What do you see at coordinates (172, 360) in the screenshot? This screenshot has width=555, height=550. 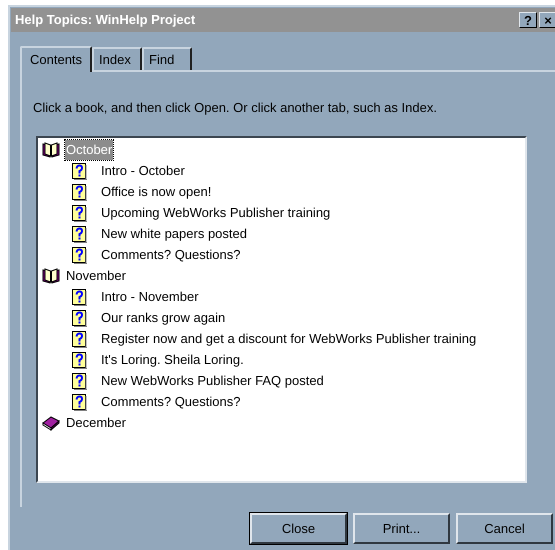 I see `topic-item: It's Loring. Sheila Loring.` at bounding box center [172, 360].